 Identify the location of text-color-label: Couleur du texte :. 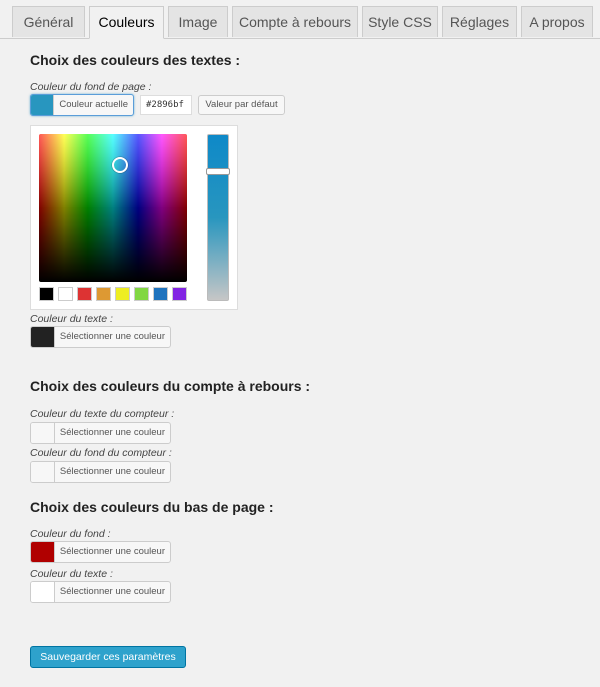
(71, 319).